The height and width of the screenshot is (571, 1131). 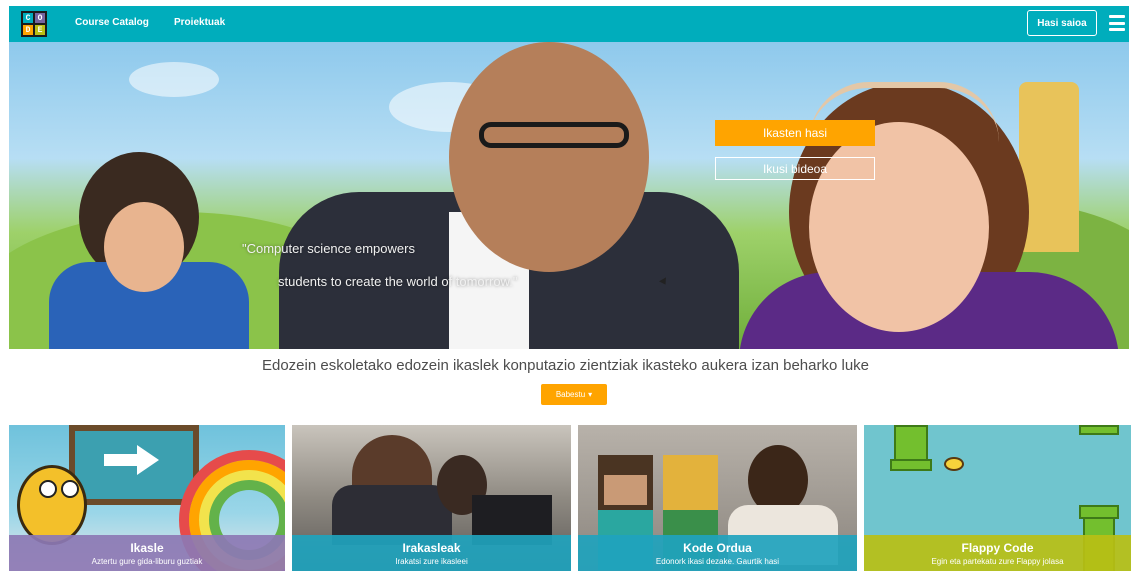 What do you see at coordinates (40, 30) in the screenshot?
I see `logo-letter: E` at bounding box center [40, 30].